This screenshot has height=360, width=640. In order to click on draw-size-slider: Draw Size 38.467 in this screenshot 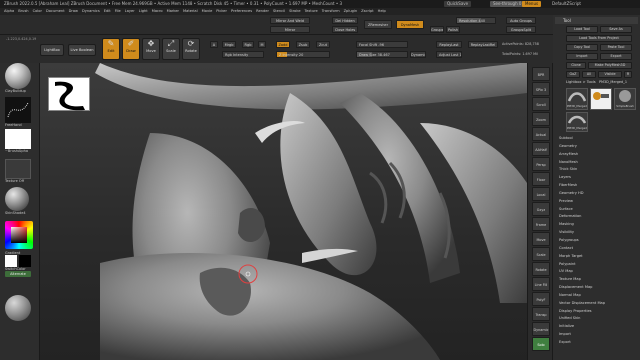, I will do `click(382, 54)`.